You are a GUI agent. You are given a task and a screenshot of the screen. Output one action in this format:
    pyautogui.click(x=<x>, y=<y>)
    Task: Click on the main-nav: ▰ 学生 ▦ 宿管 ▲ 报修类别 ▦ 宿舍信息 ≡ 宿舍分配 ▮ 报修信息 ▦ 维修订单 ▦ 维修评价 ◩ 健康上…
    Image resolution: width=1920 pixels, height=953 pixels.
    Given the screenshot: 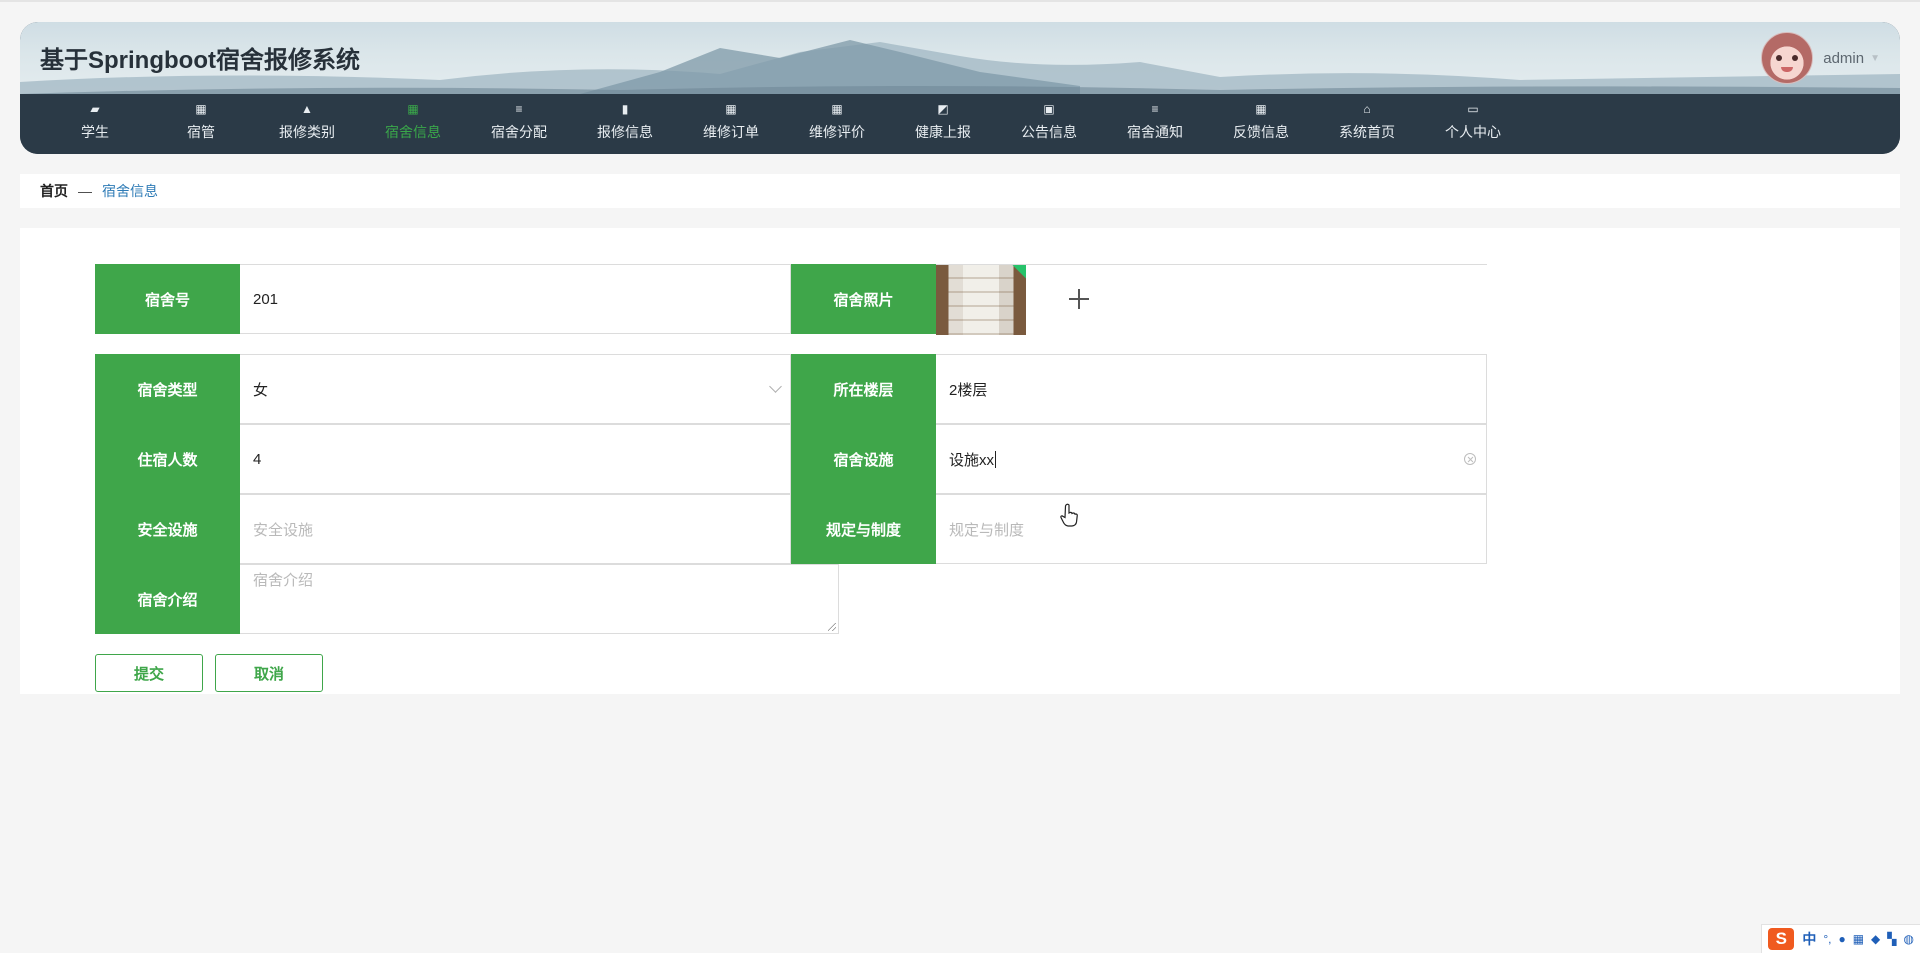 What is the action you would take?
    pyautogui.click(x=960, y=124)
    